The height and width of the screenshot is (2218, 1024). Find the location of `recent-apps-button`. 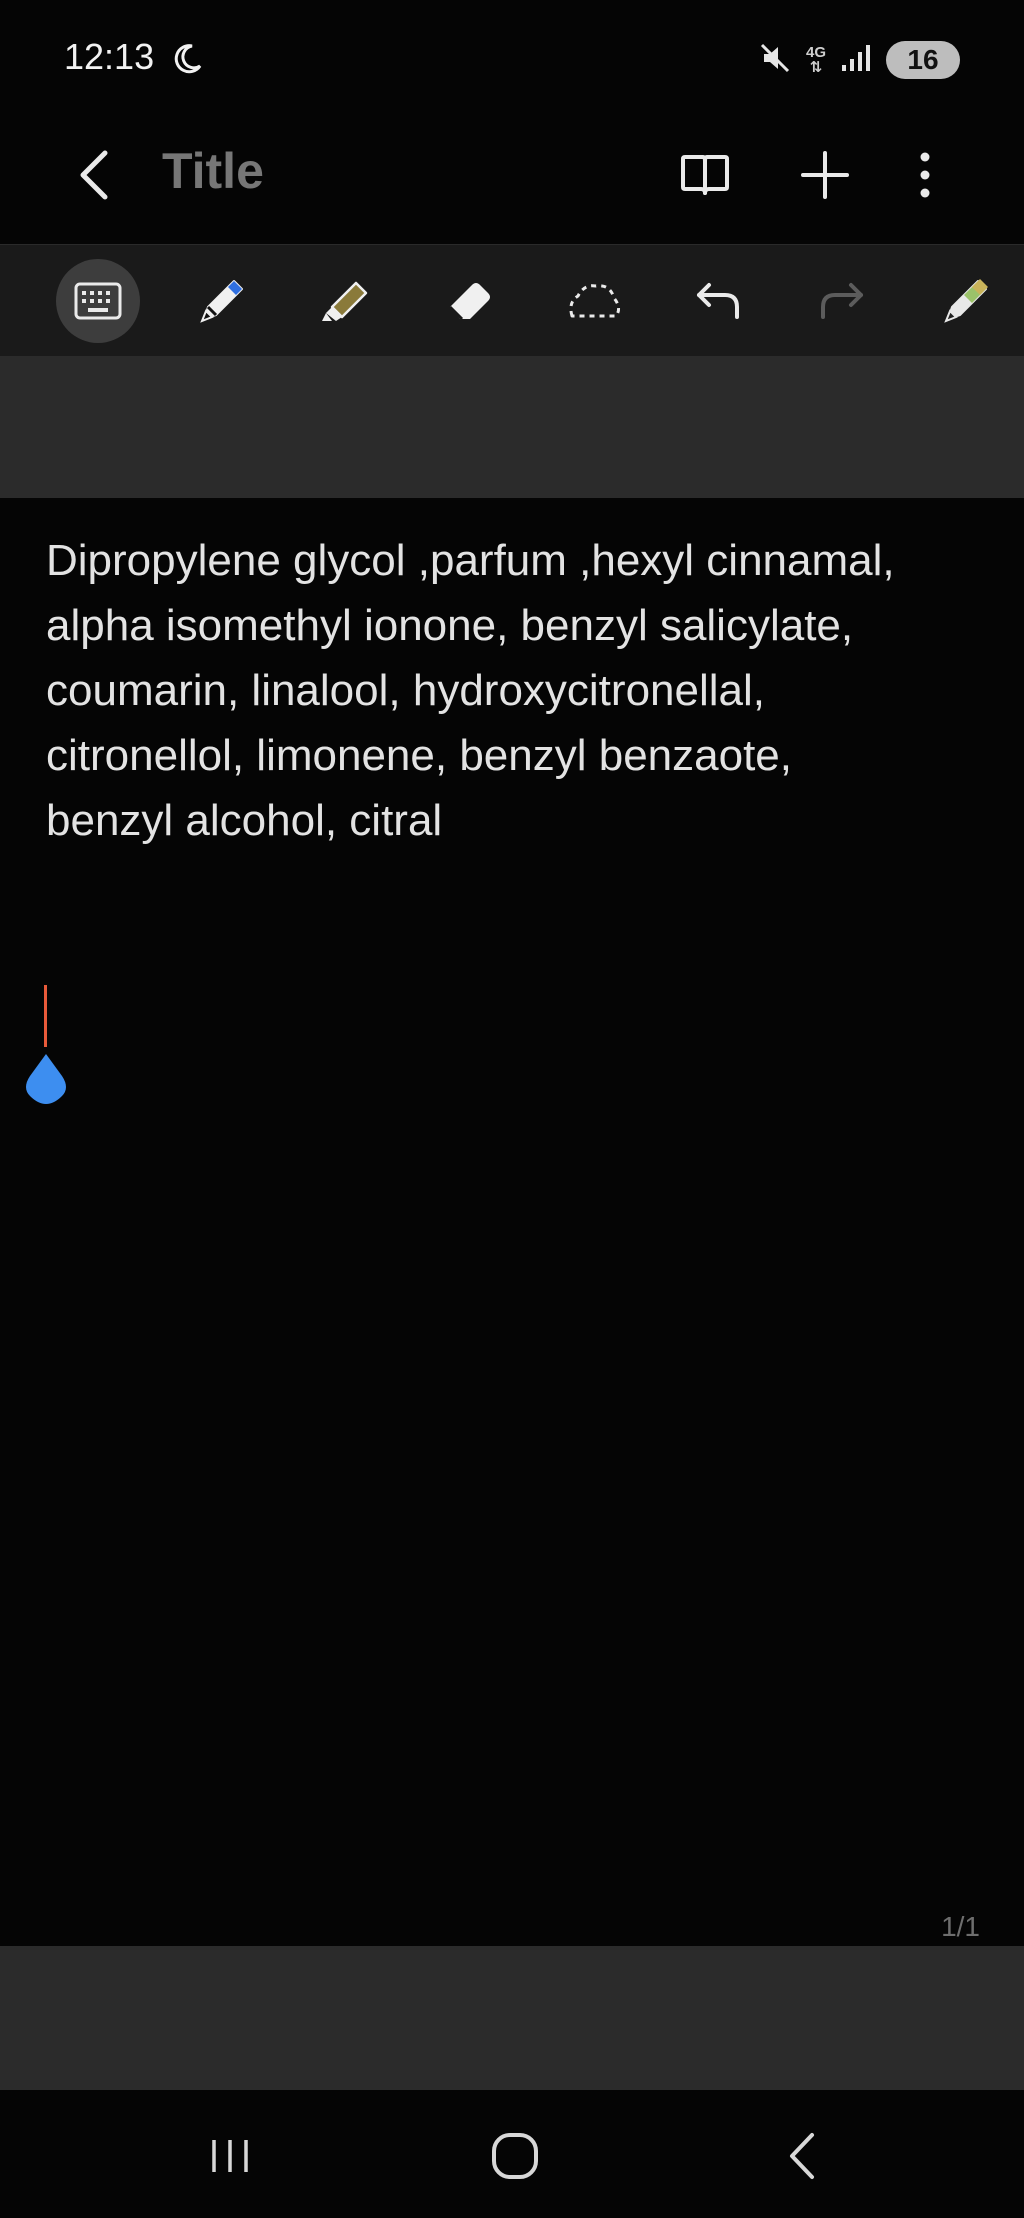

recent-apps-button is located at coordinates (230, 2156).